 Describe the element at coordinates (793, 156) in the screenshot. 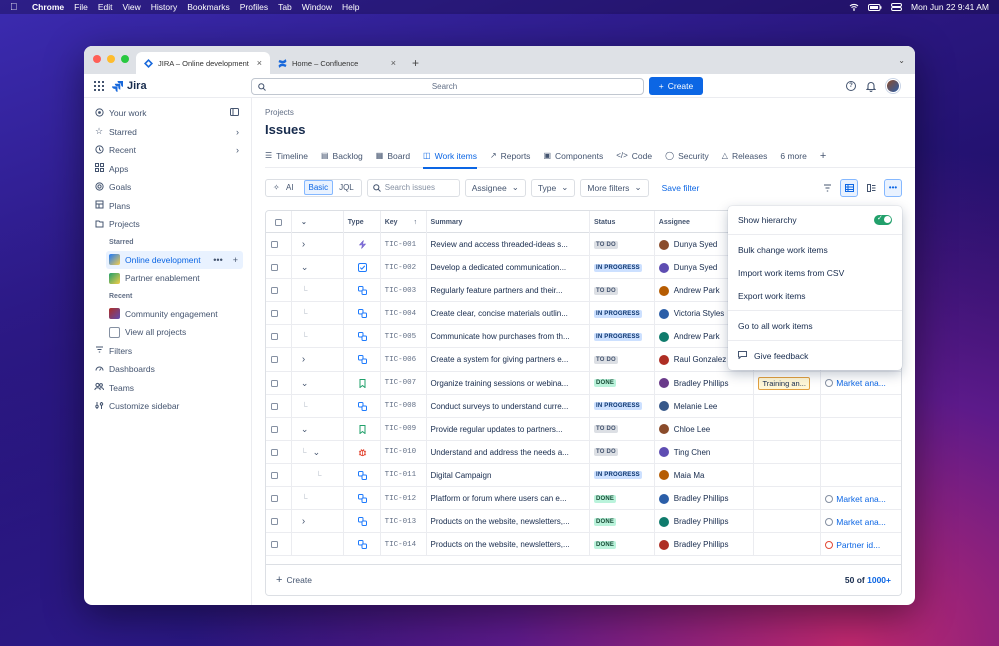

I see `tab-more: 6 more` at that location.